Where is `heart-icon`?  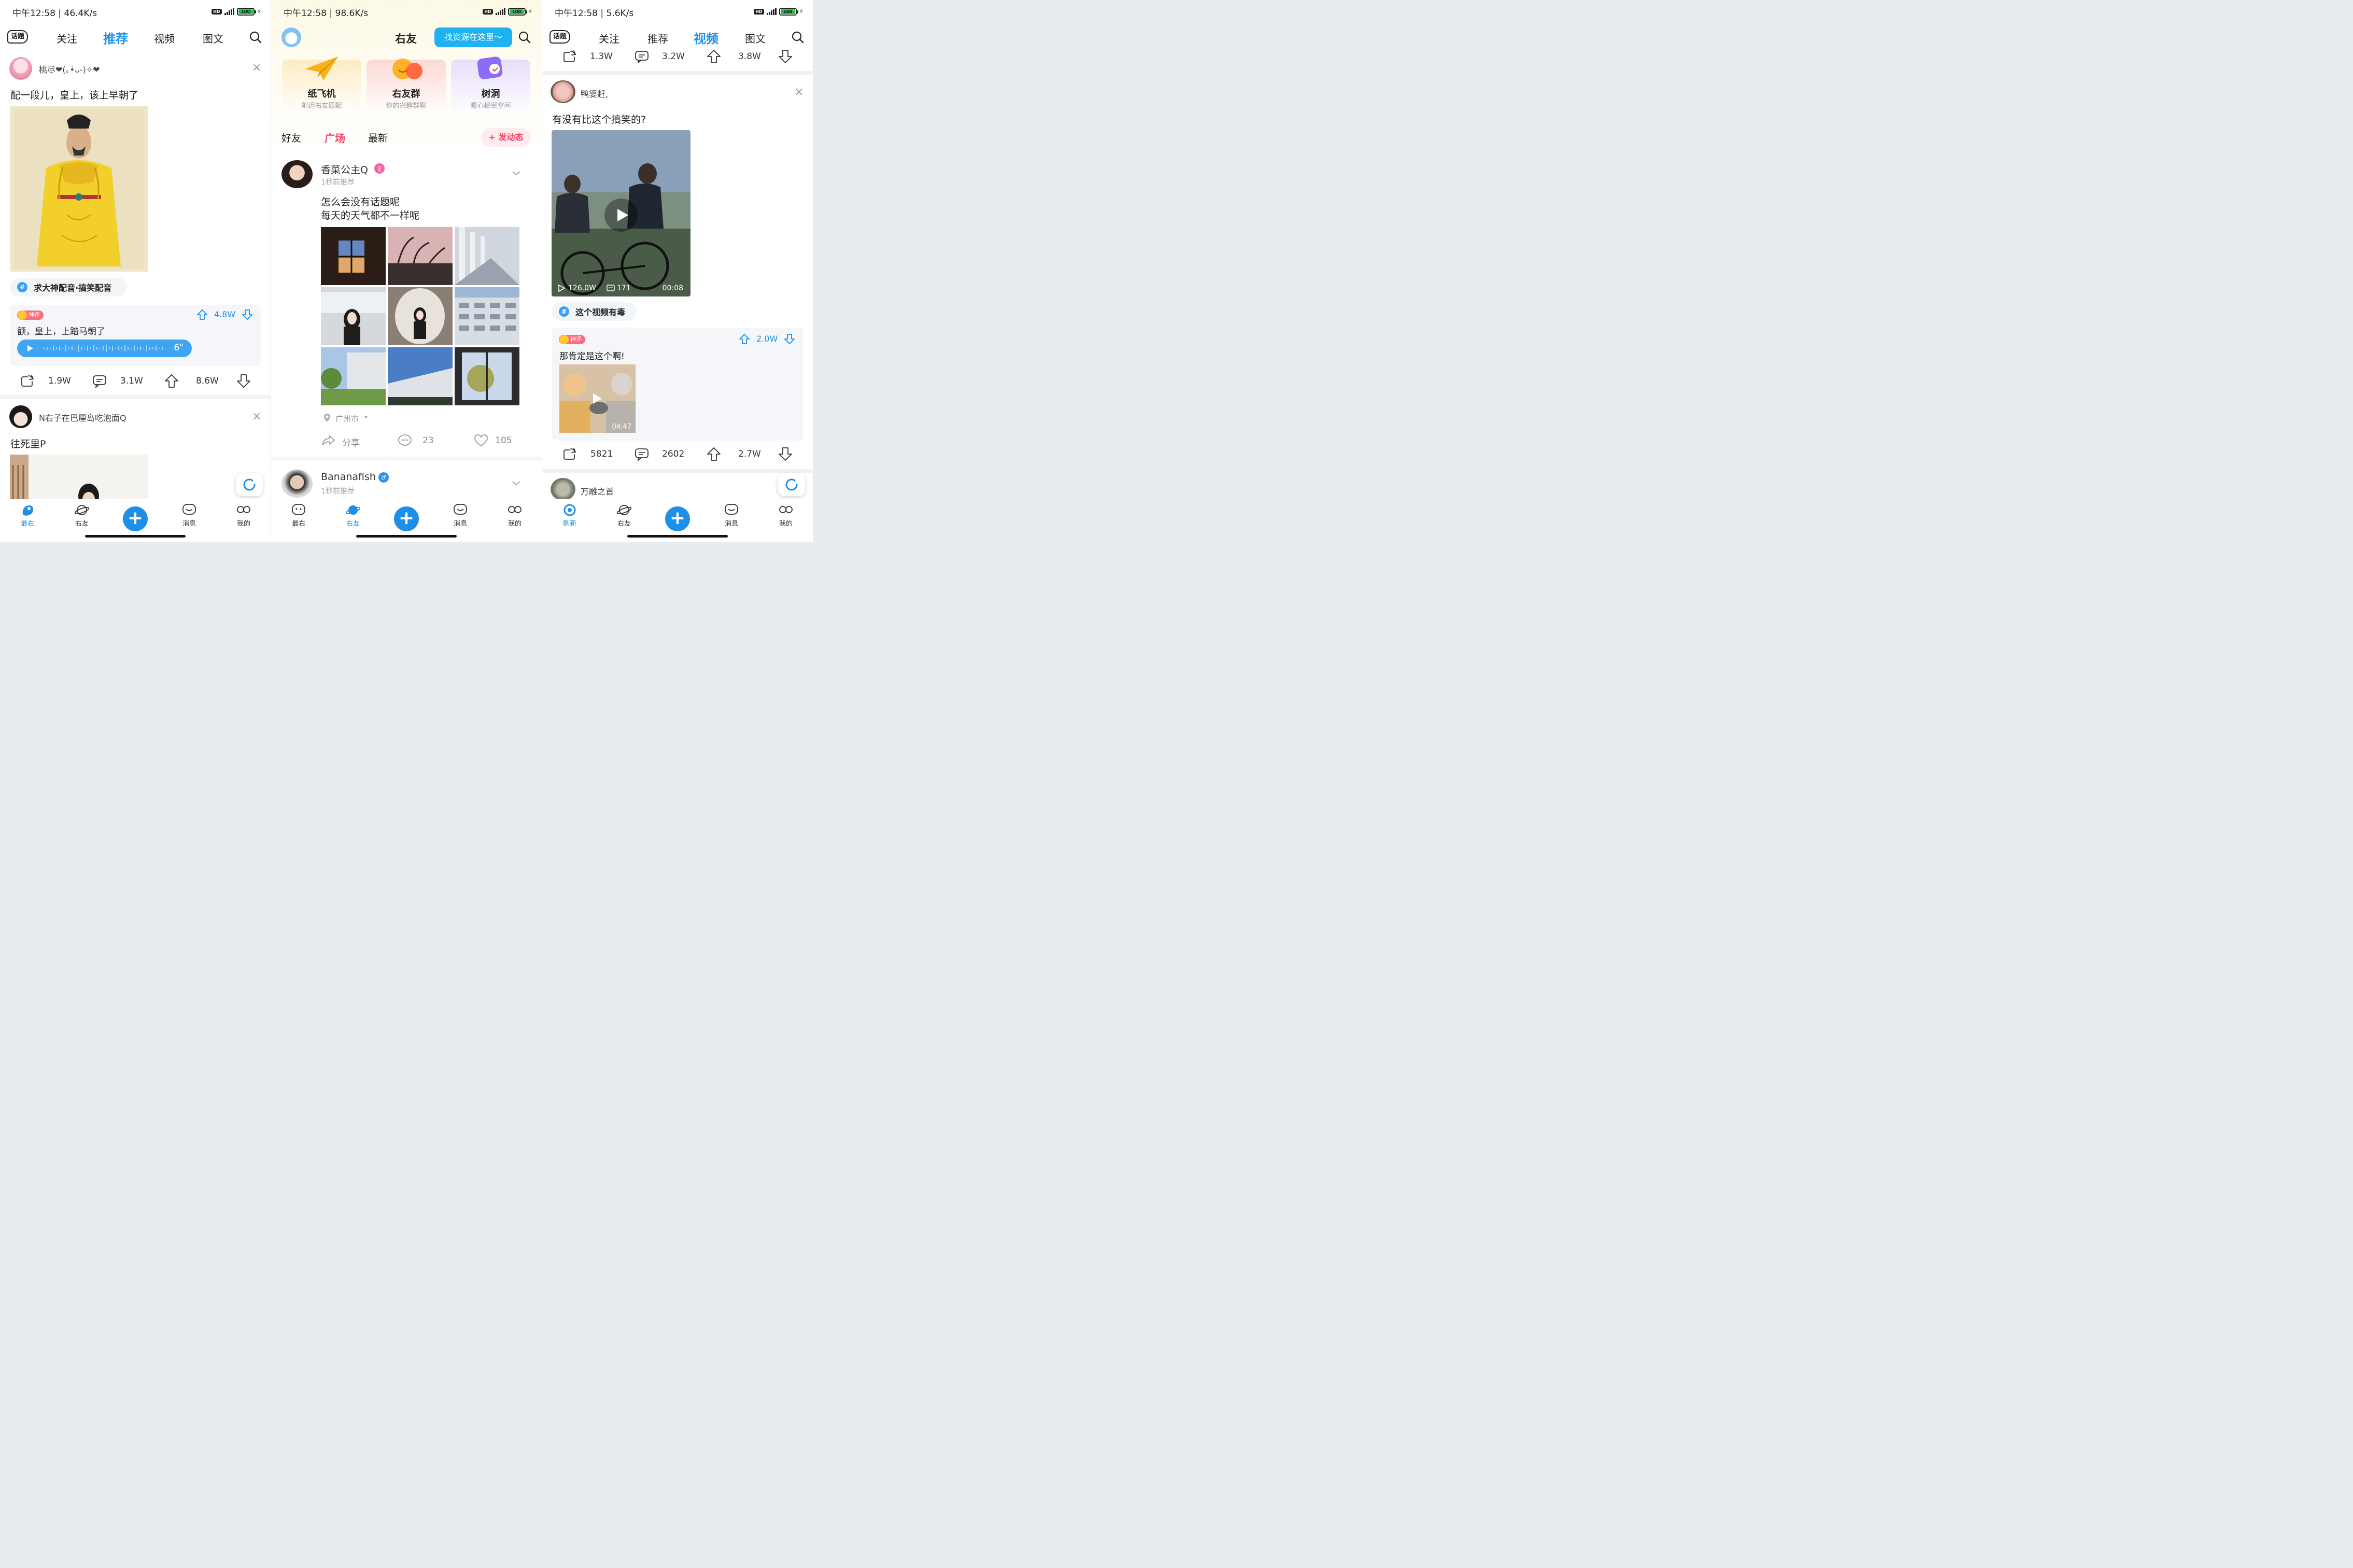 heart-icon is located at coordinates (481, 440).